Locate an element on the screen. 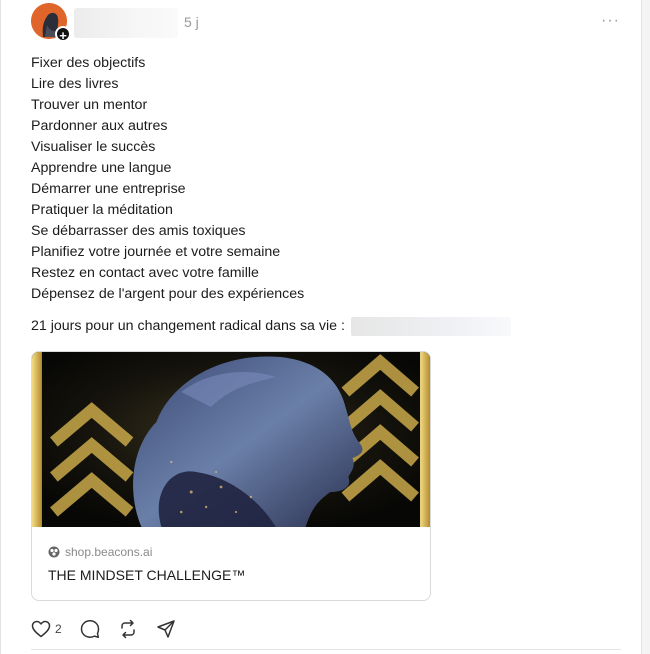 This screenshot has width=650, height=654. post-line: Se débarrasser des amis toxiques is located at coordinates (138, 231).